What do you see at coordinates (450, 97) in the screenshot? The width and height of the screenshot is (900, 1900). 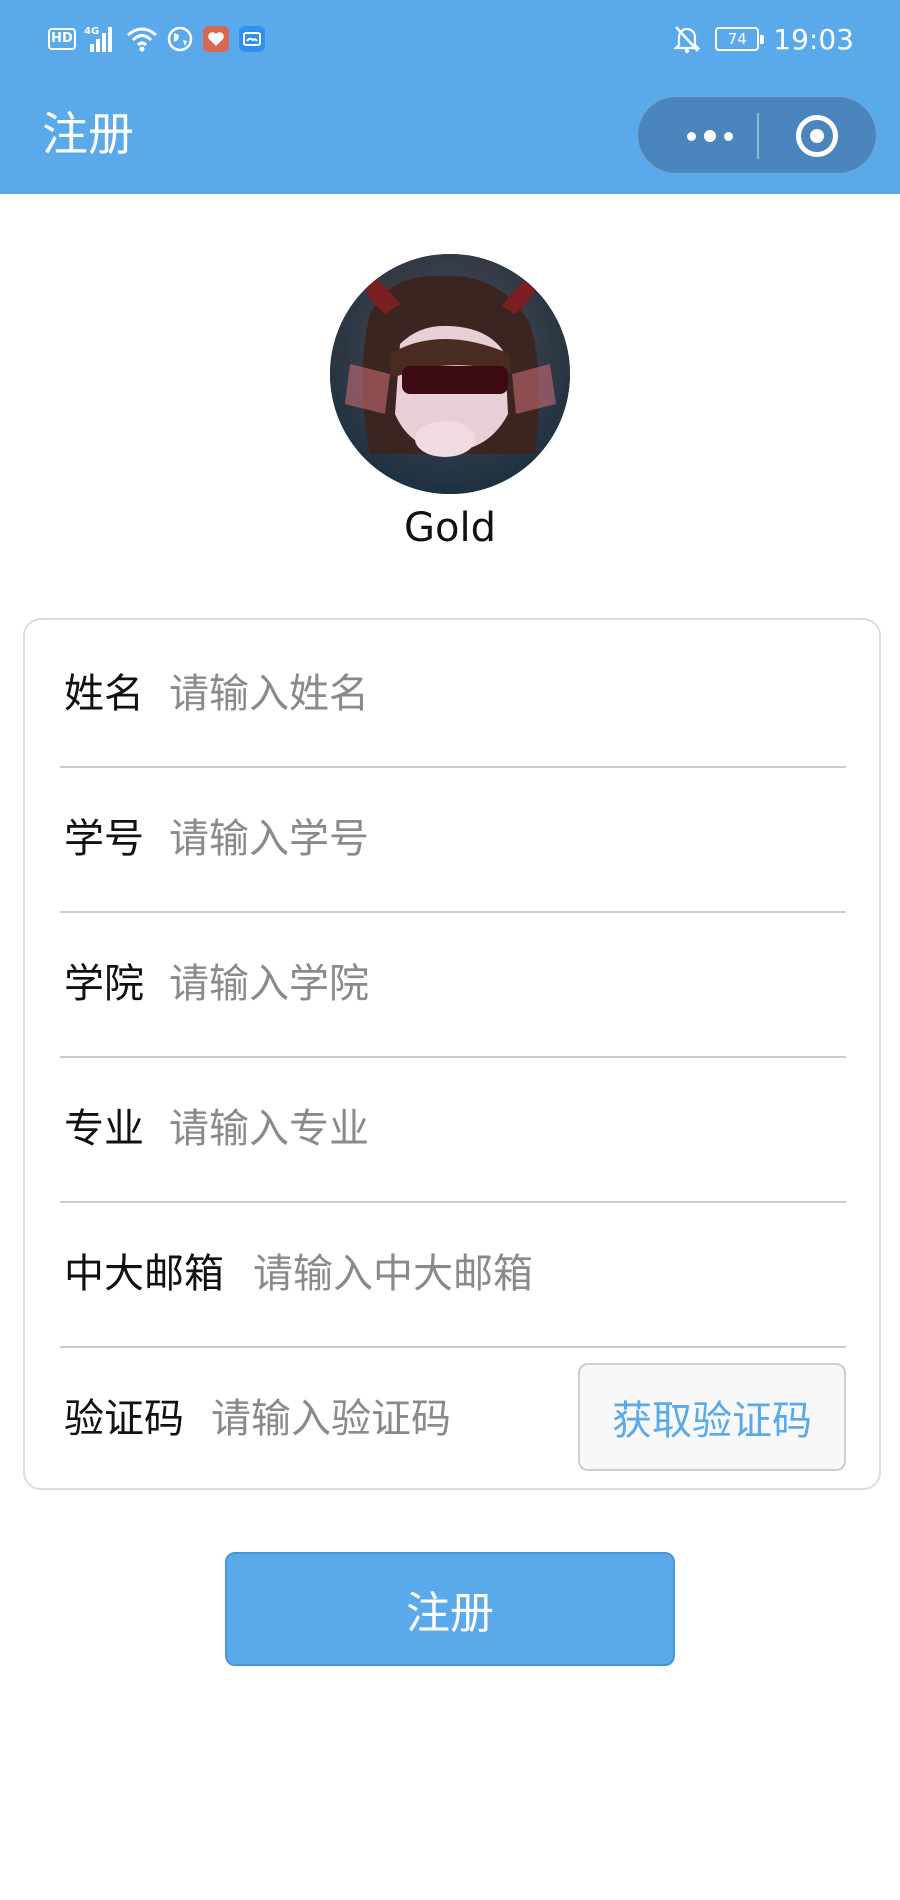 I see `header-bar: HD 4G 74 19:03 注册` at bounding box center [450, 97].